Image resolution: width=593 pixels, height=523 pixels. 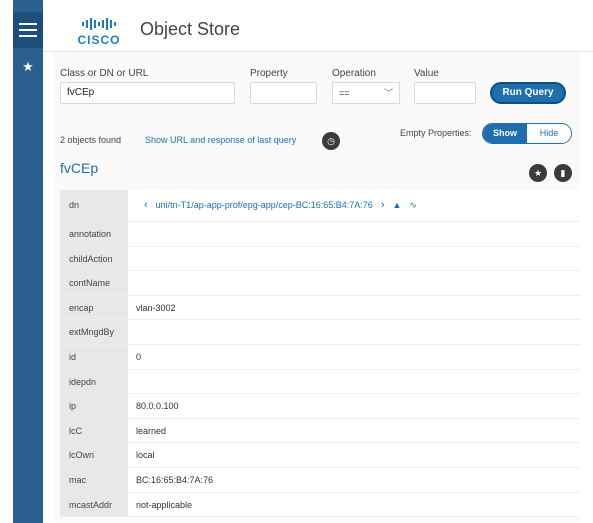 What do you see at coordinates (94, 479) in the screenshot?
I see `property-key: mac` at bounding box center [94, 479].